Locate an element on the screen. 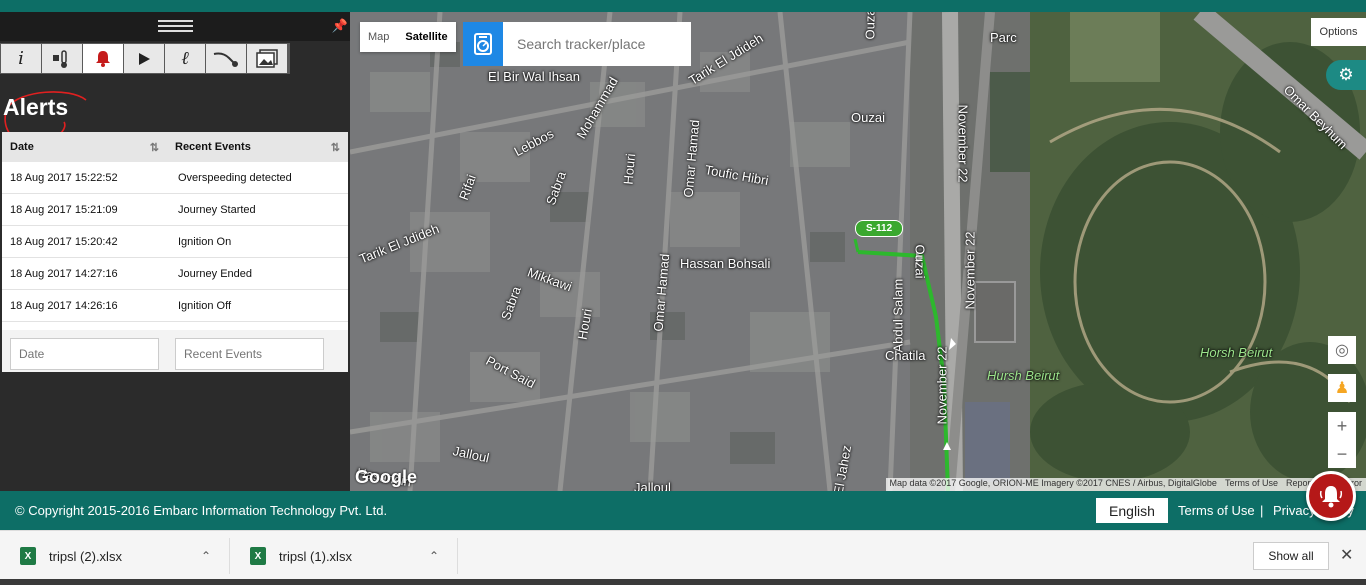  google-logo: Google is located at coordinates (386, 477).